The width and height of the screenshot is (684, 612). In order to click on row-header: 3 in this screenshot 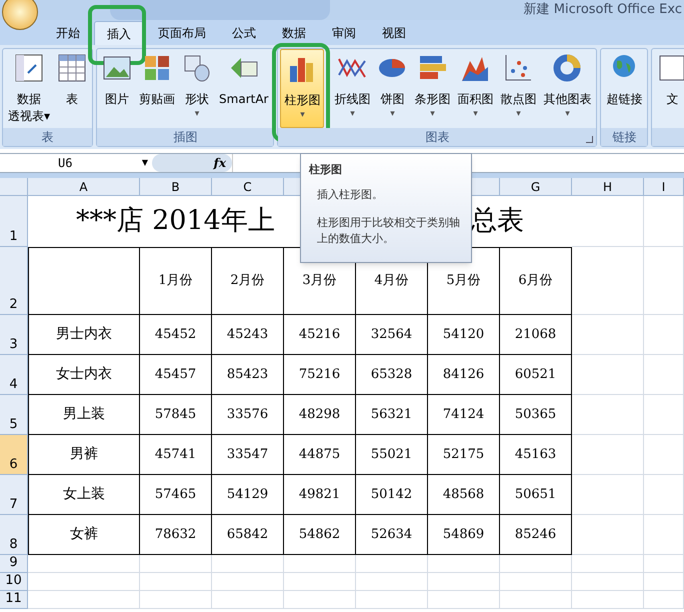, I will do `click(14, 335)`.